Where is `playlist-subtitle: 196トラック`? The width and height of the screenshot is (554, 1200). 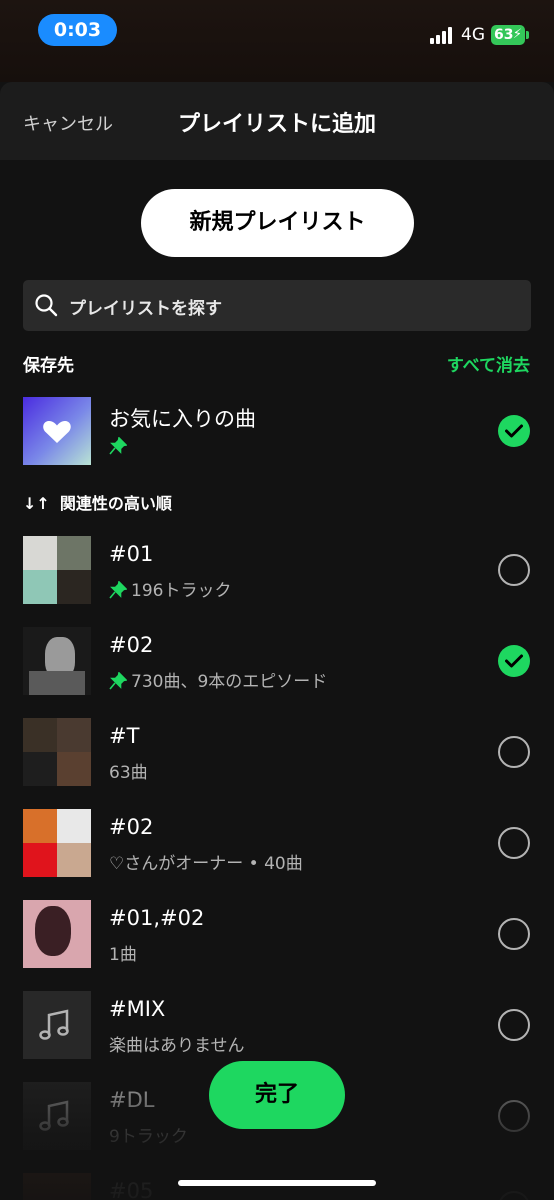 playlist-subtitle: 196トラック is located at coordinates (170, 588).